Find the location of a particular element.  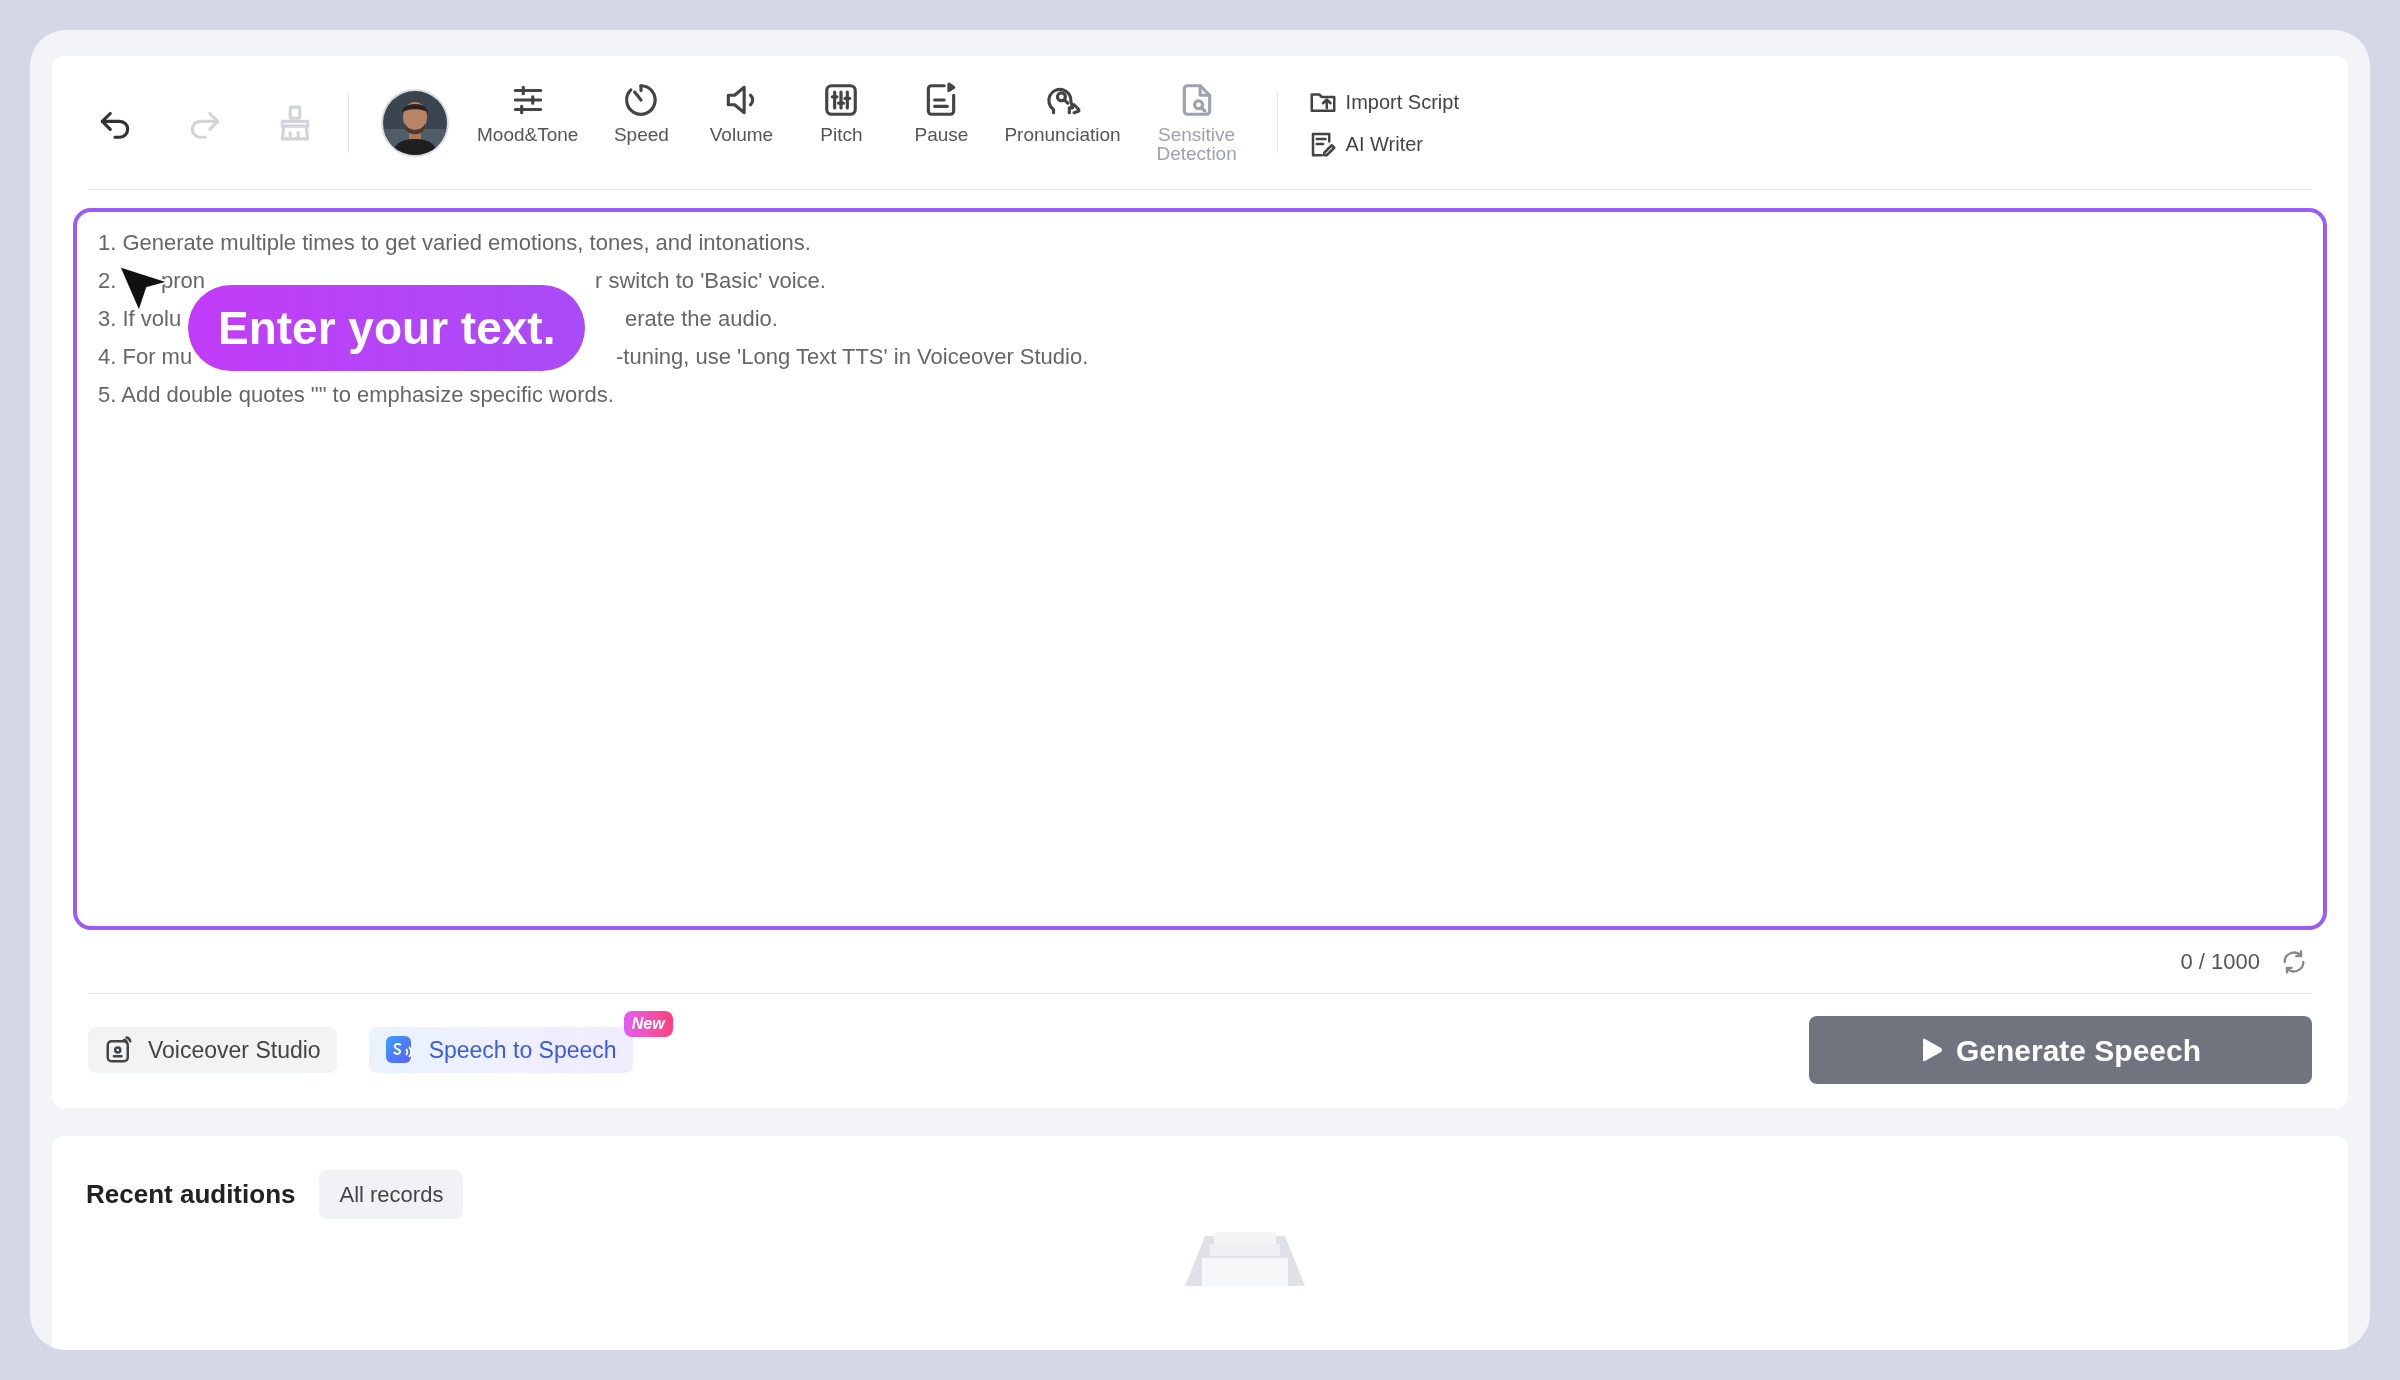

all-records-tab: All records is located at coordinates (391, 1194).